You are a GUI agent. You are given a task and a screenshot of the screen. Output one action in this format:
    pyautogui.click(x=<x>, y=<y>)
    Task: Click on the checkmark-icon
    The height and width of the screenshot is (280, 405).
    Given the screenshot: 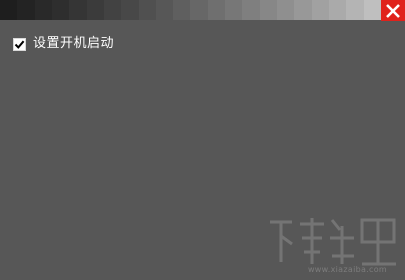 What is the action you would take?
    pyautogui.click(x=19, y=44)
    